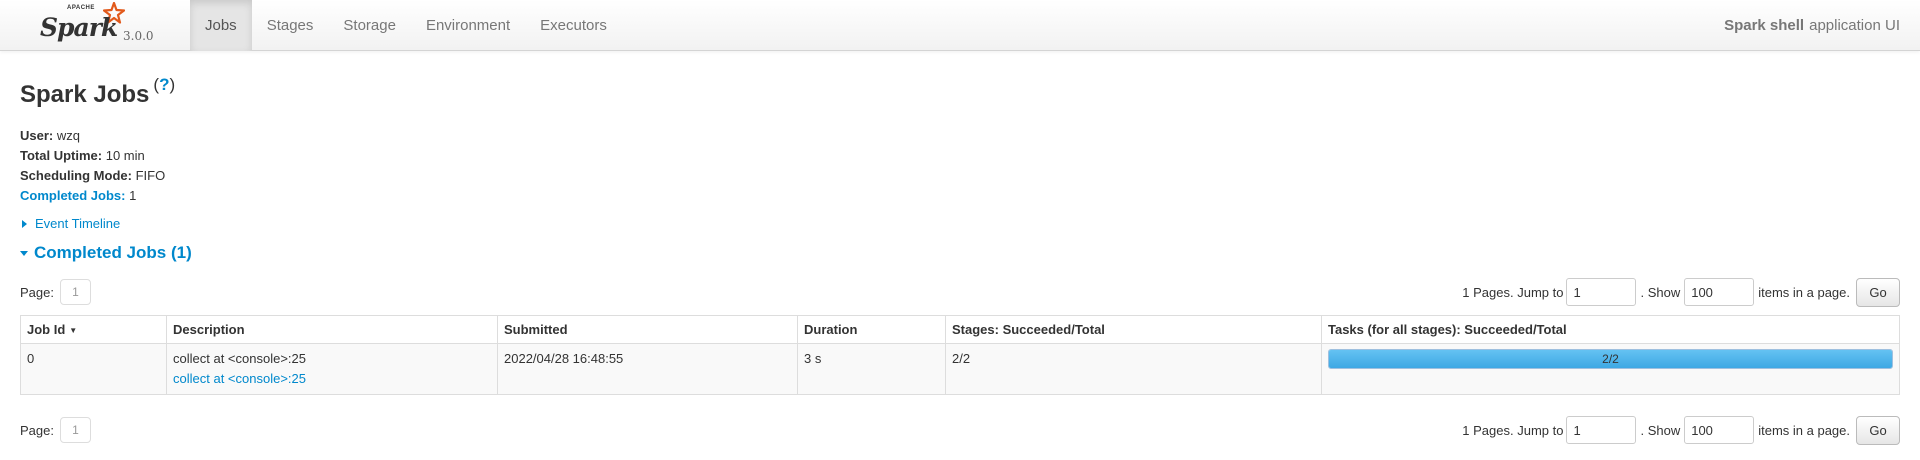  Describe the element at coordinates (1764, 25) in the screenshot. I see `app-name: Spark shell` at that location.